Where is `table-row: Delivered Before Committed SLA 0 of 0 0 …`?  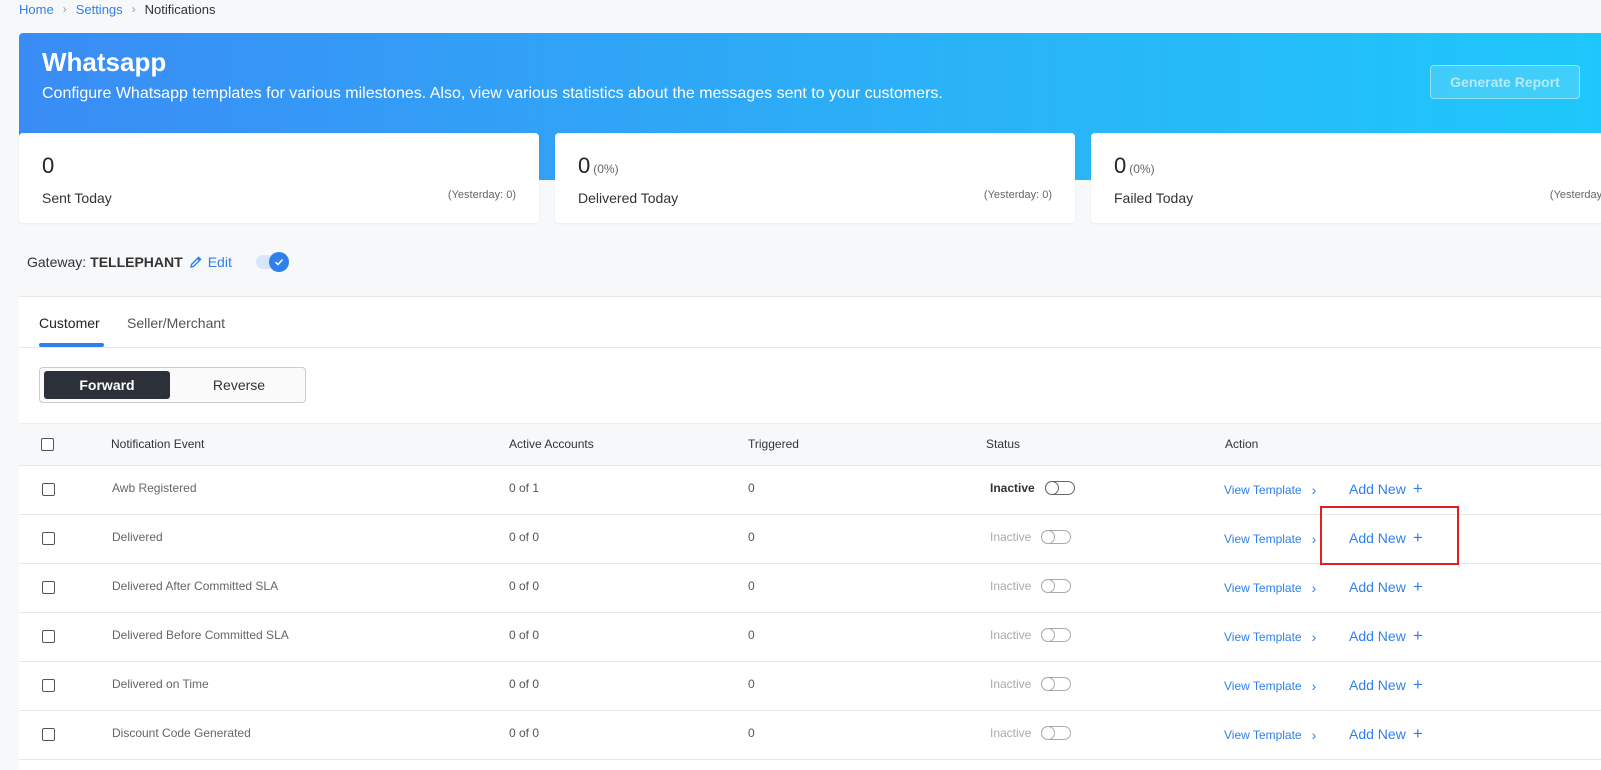
table-row: Delivered Before Committed SLA 0 of 0 0 … is located at coordinates (810, 637).